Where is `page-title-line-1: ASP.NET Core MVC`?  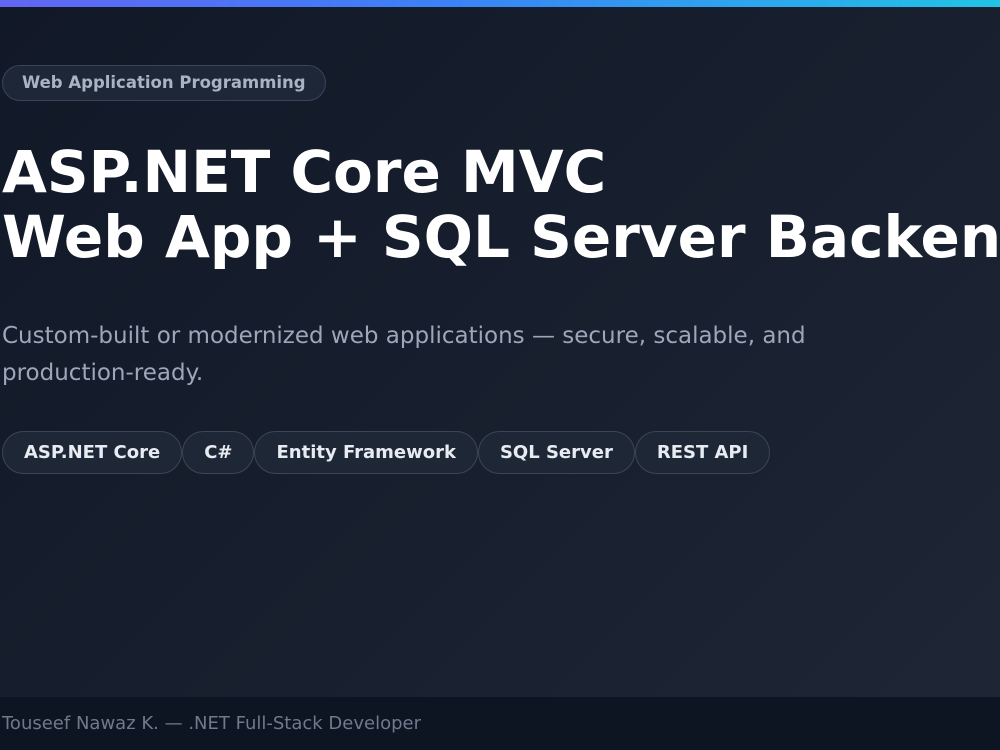 page-title-line-1: ASP.NET Core MVC is located at coordinates (304, 172).